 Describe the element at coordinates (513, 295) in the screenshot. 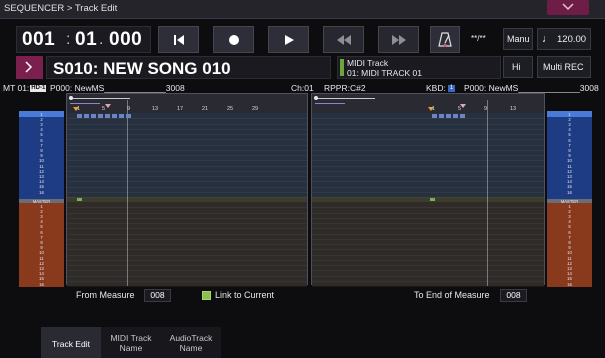

I see `to-end-measure-field: 008` at that location.